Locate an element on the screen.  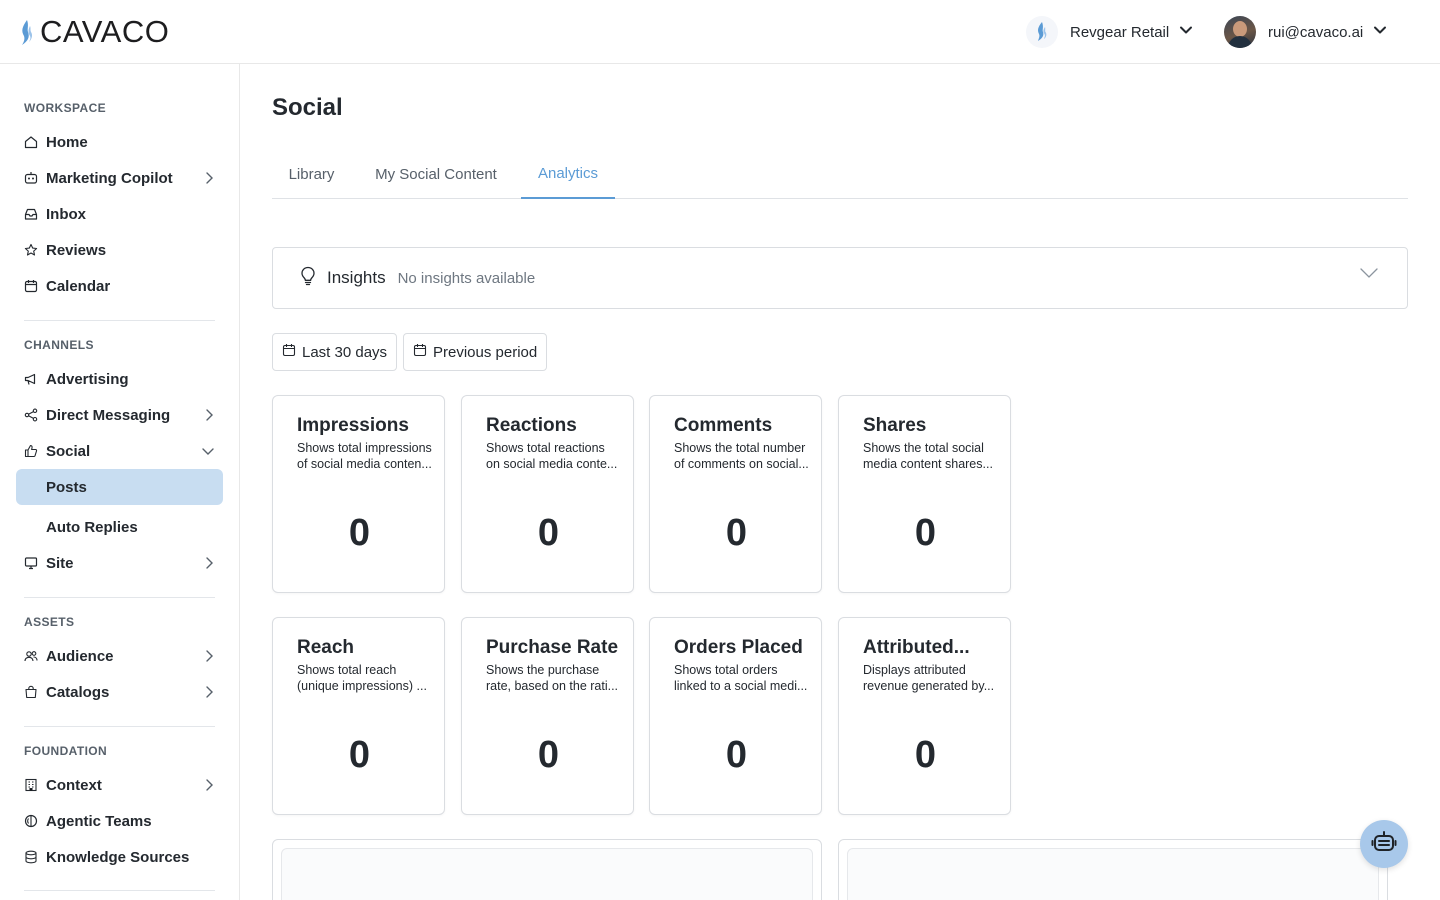
sidebar-item-label: Context is located at coordinates (74, 785).